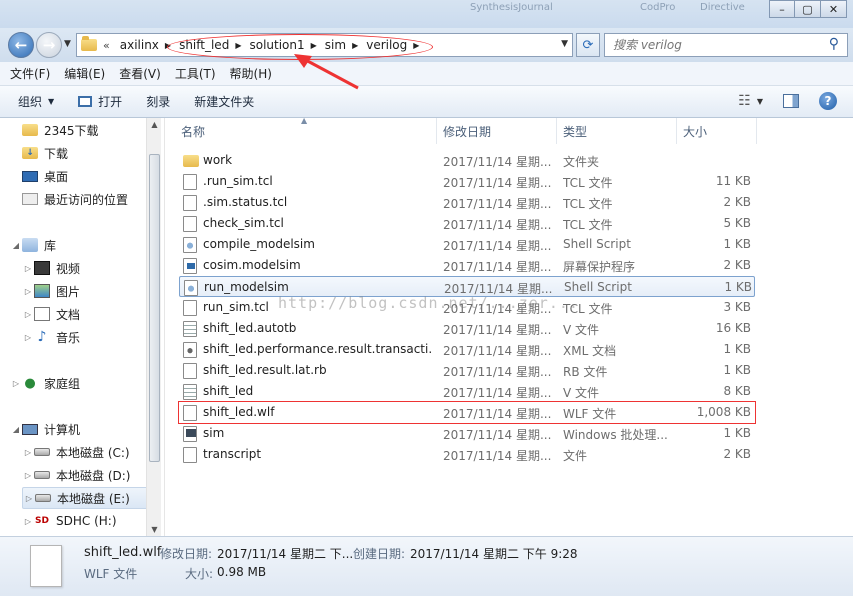 The image size is (853, 596). What do you see at coordinates (91, 130) in the screenshot?
I see `nav-item: 2345下载` at bounding box center [91, 130].